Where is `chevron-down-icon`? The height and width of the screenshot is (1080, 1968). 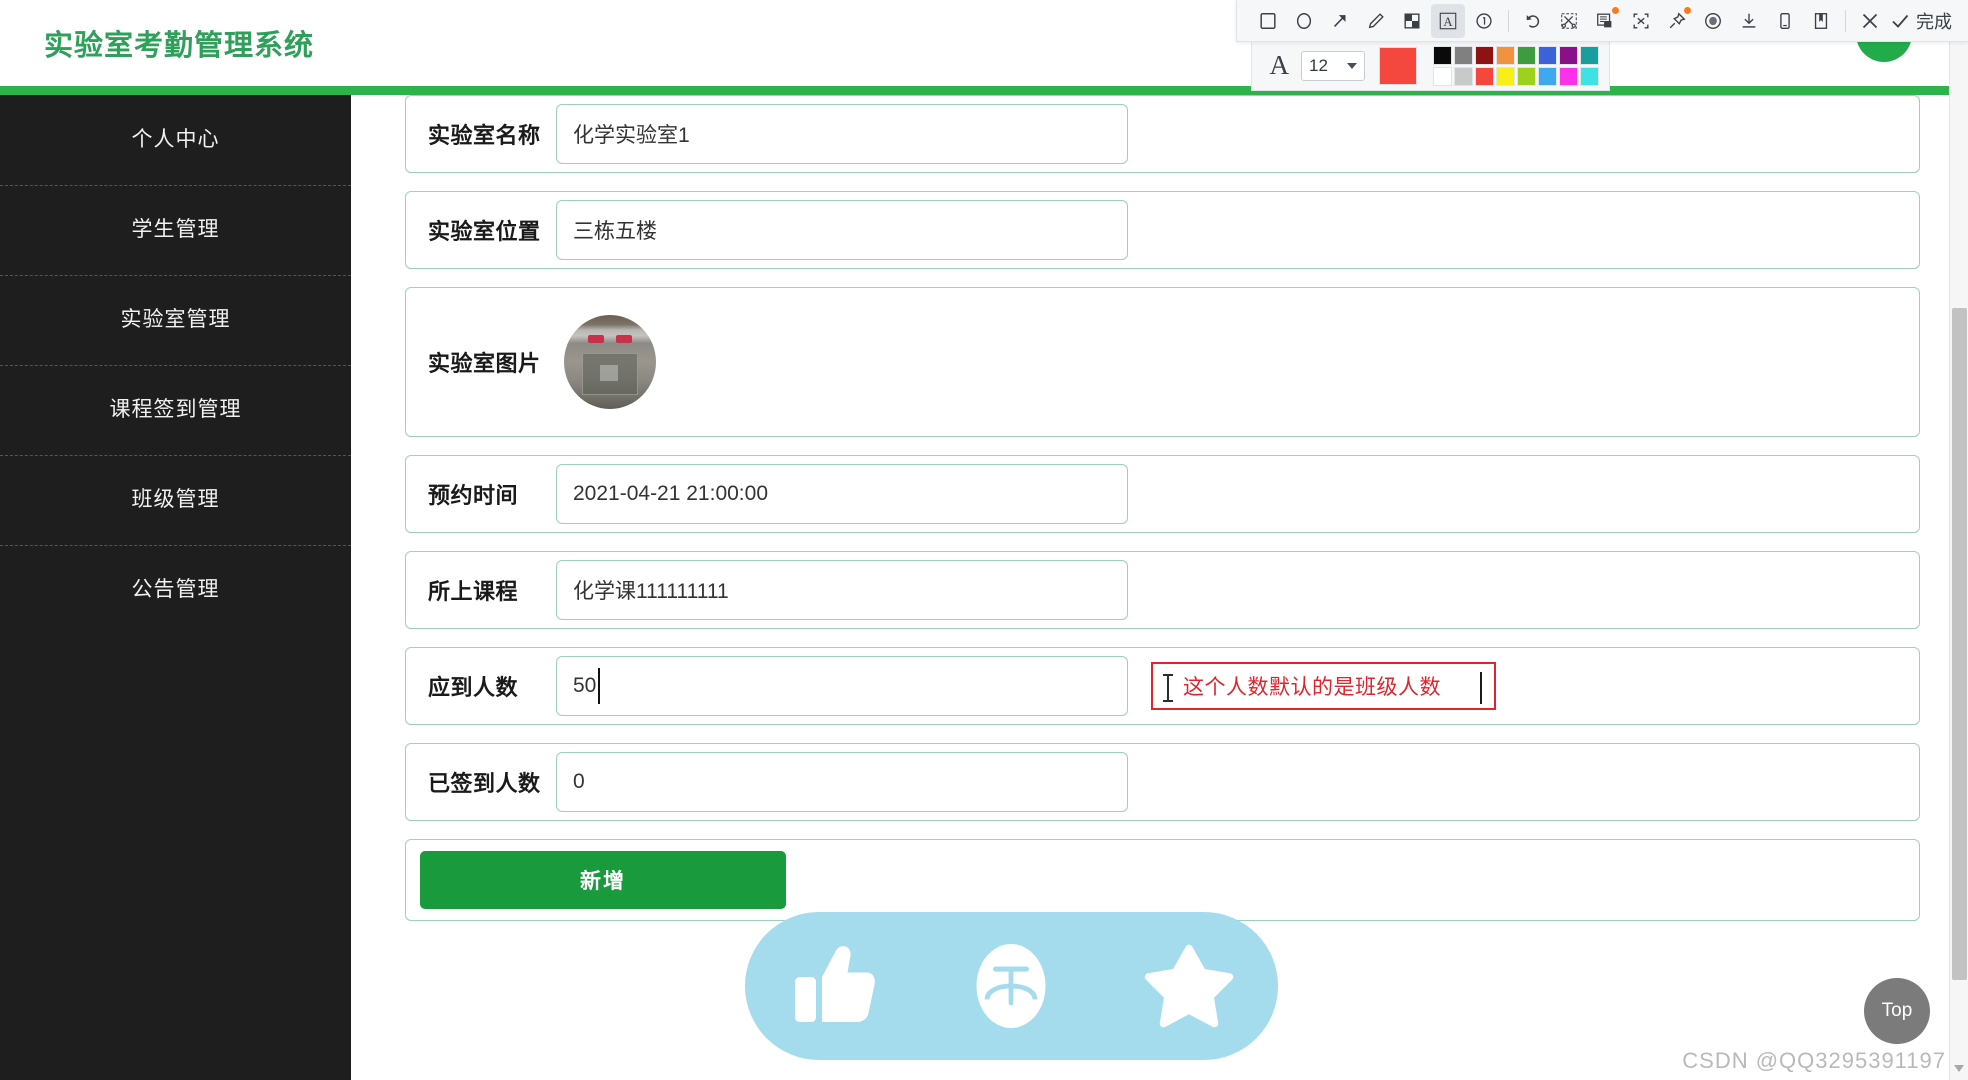
chevron-down-icon is located at coordinates (1352, 65).